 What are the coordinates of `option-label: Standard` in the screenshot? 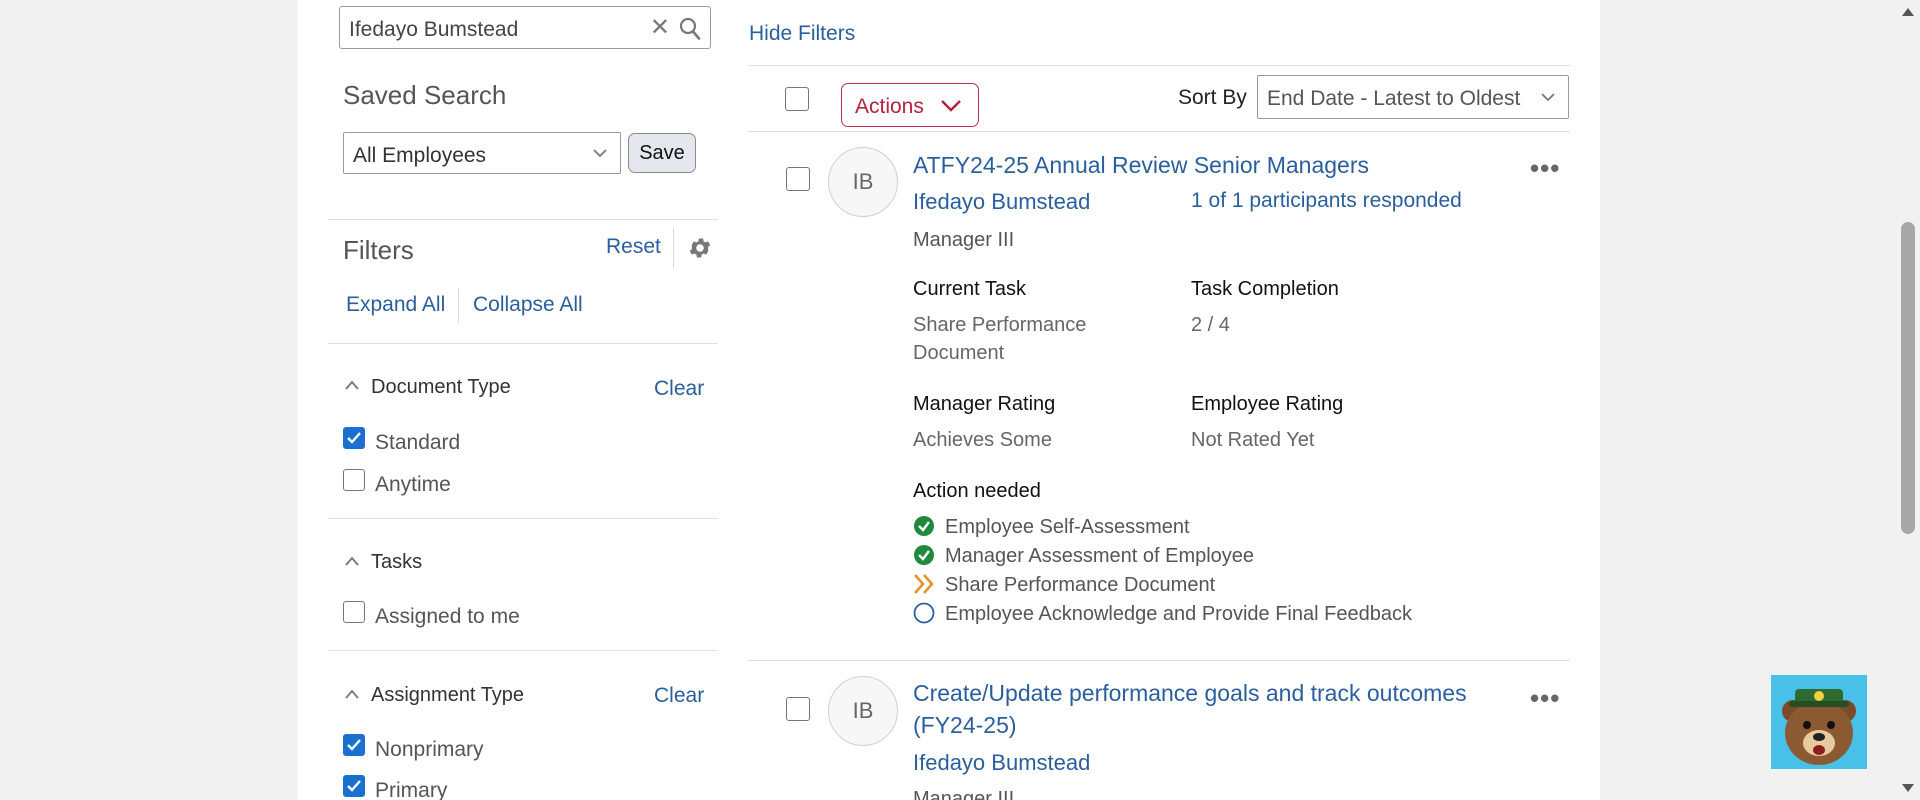 It's located at (417, 443).